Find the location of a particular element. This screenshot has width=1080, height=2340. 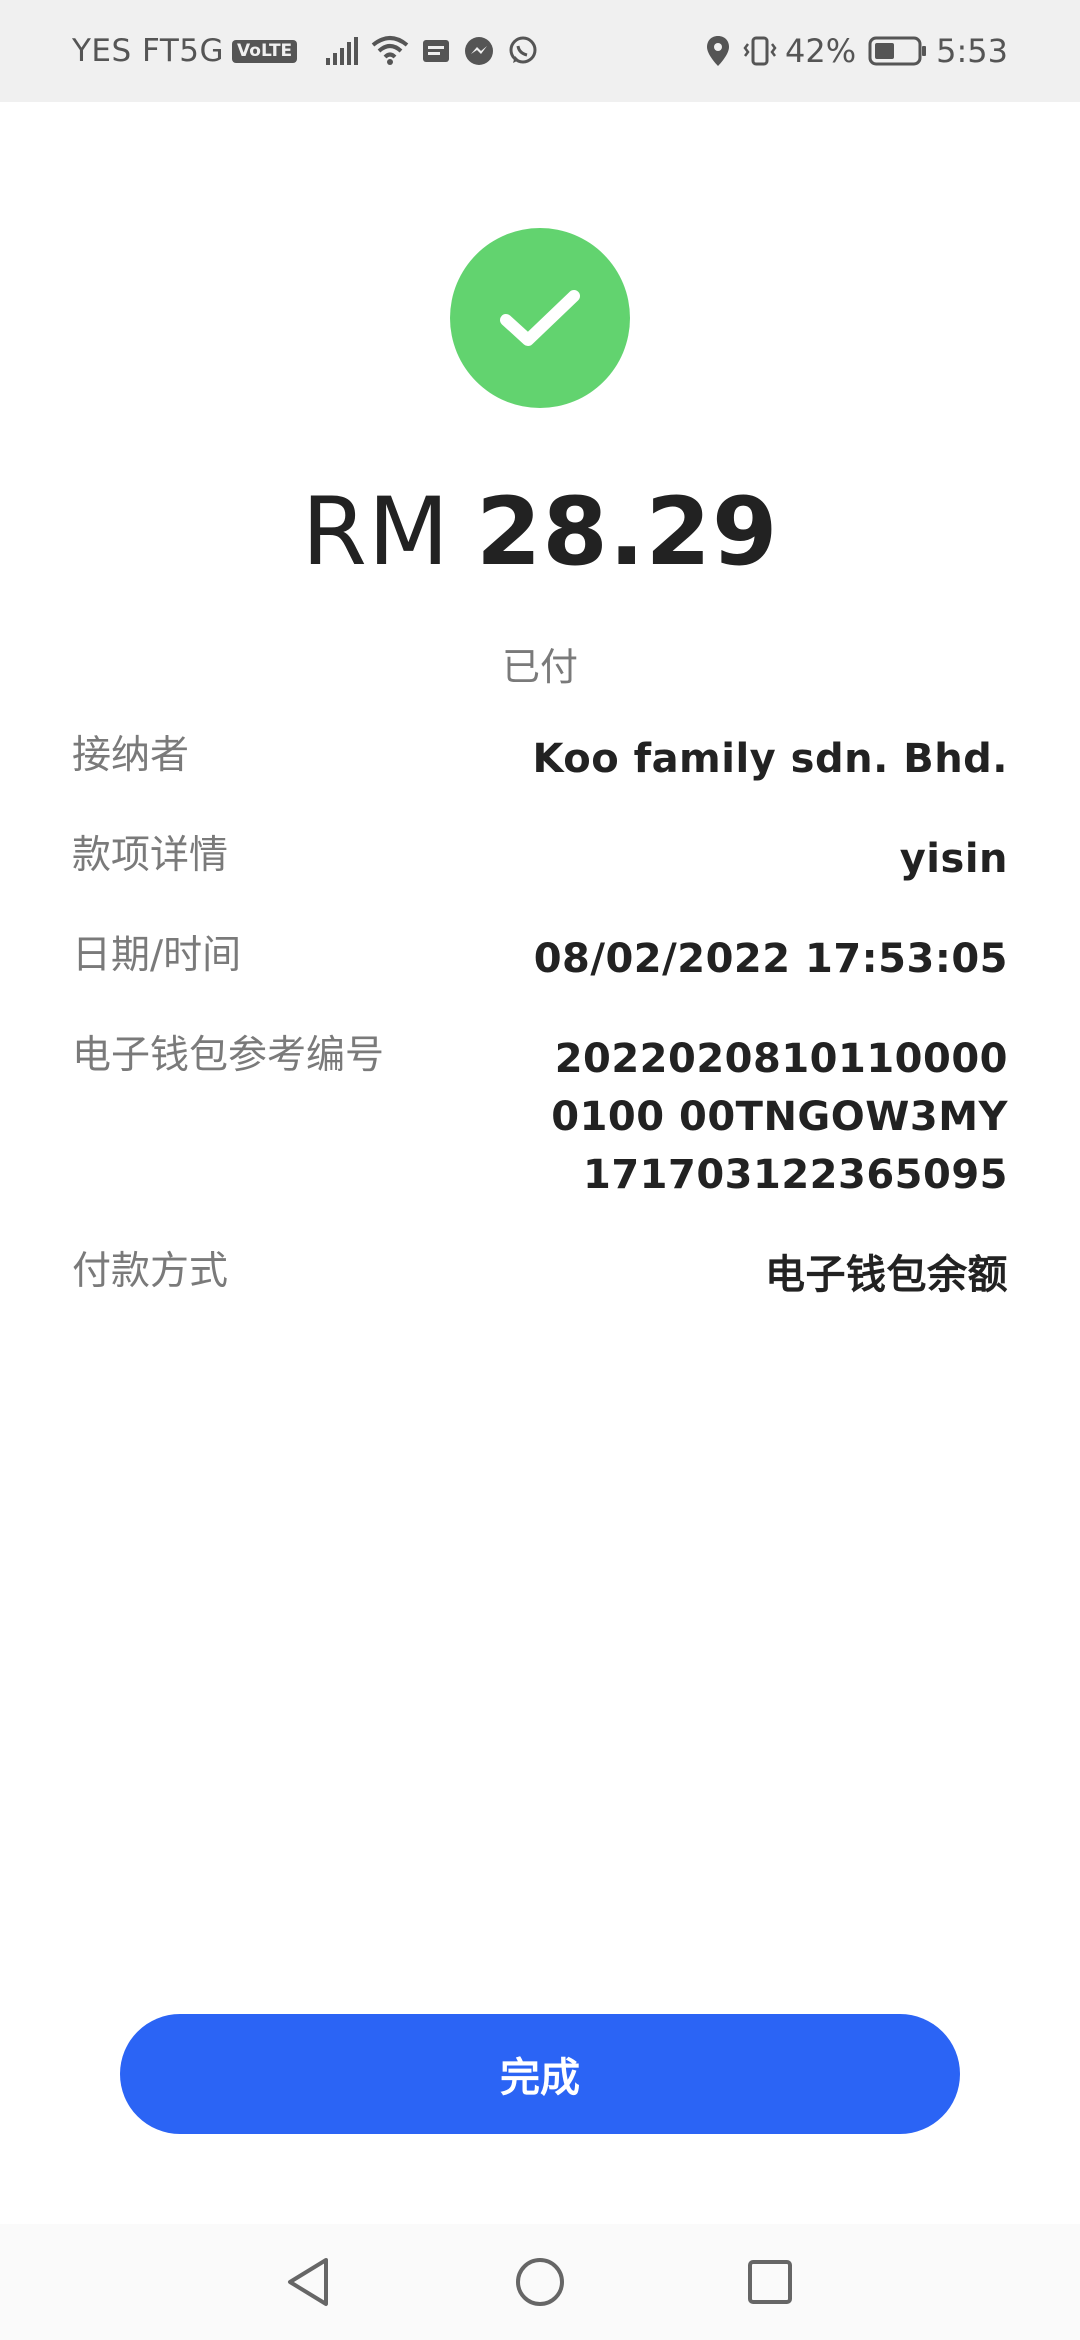

detail-value: 电子钱包余额 is located at coordinates (886, 1275).